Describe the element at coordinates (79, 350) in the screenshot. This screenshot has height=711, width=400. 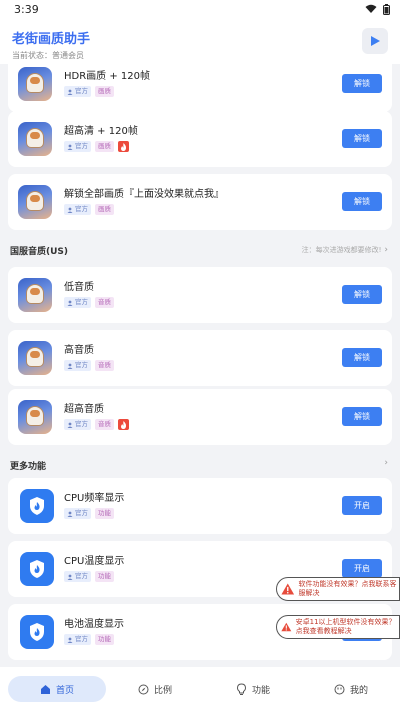
I see `card-title: 高音质` at that location.